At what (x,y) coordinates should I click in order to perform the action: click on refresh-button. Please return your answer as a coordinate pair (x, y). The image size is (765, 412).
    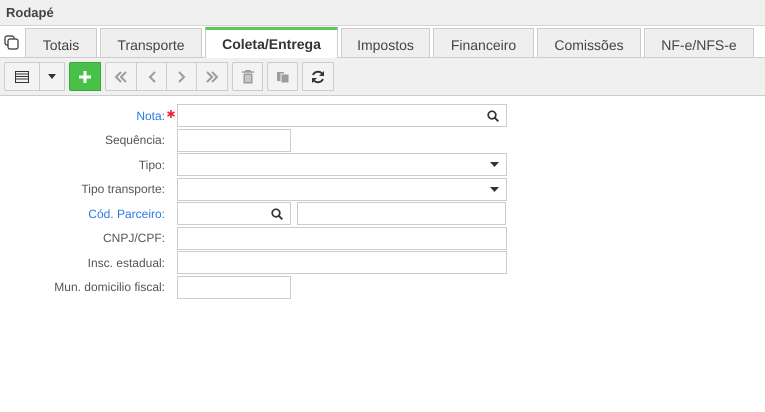
    Looking at the image, I should click on (318, 76).